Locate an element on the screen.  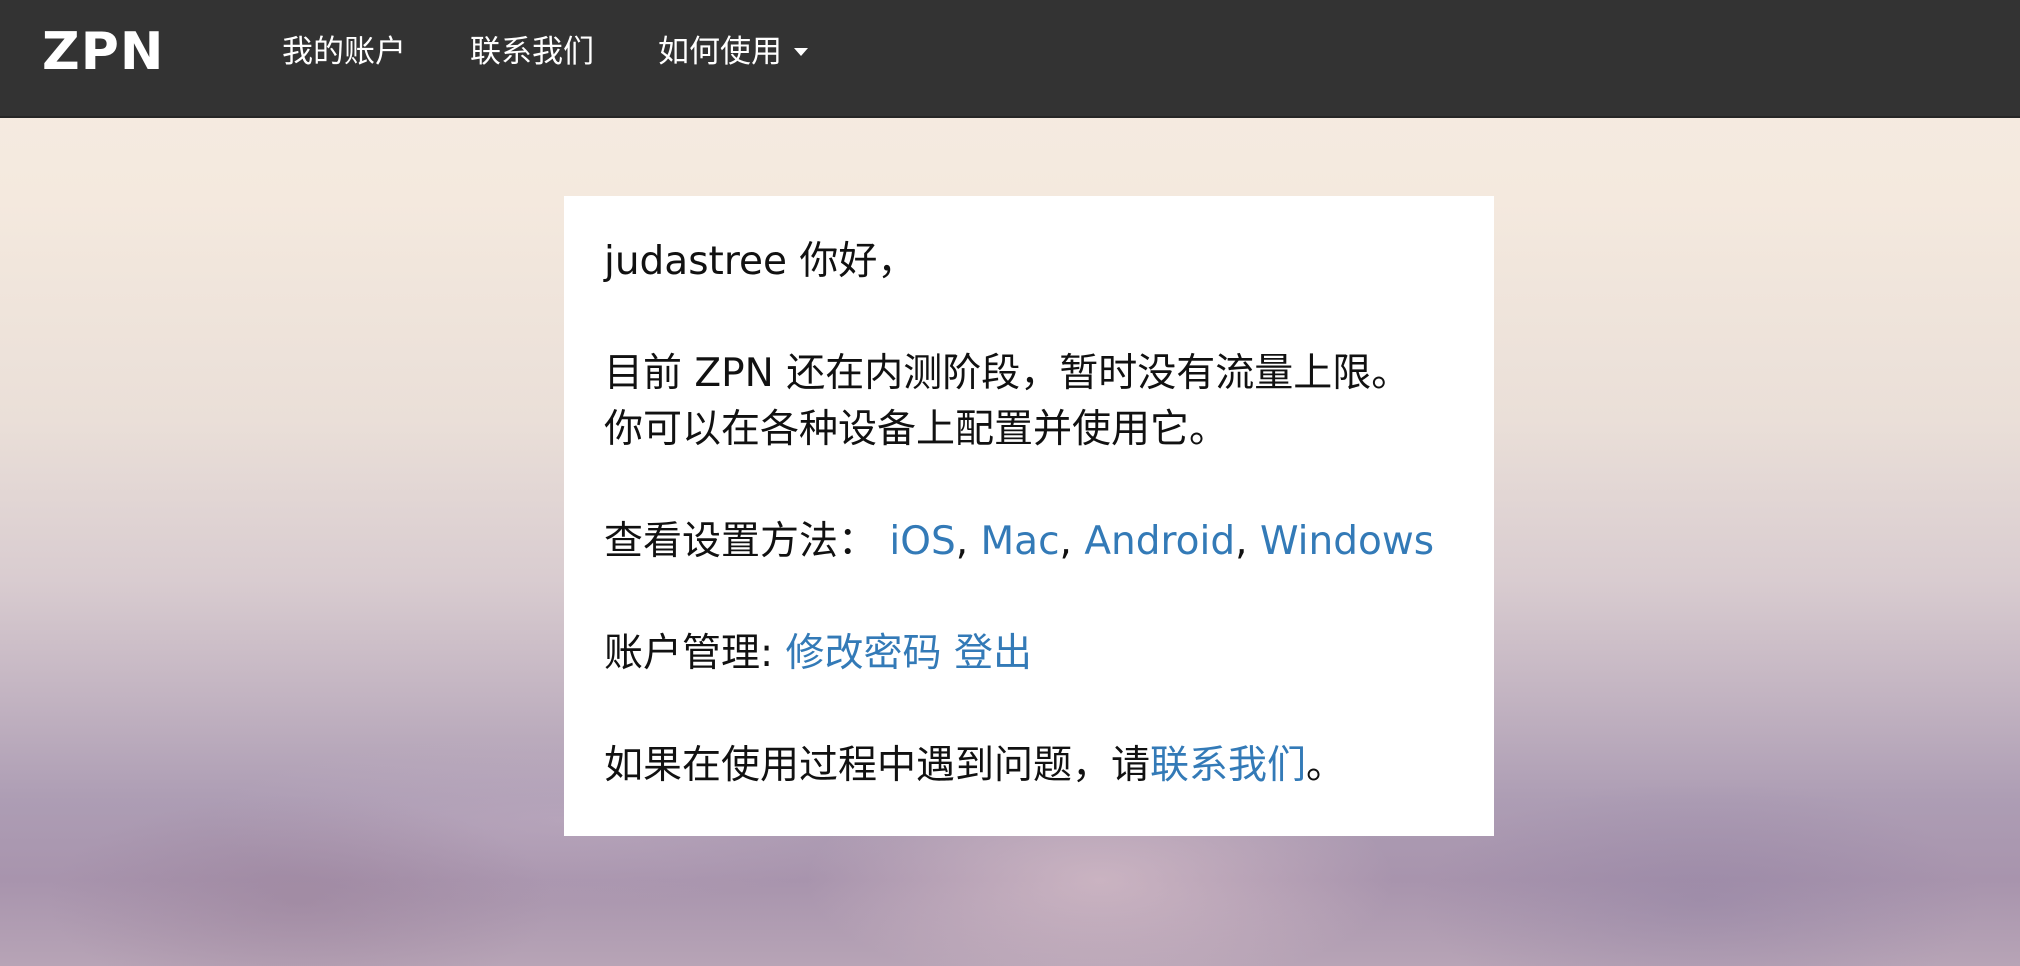
nav-how-to-use-dropdown: 如何使用 is located at coordinates (733, 48).